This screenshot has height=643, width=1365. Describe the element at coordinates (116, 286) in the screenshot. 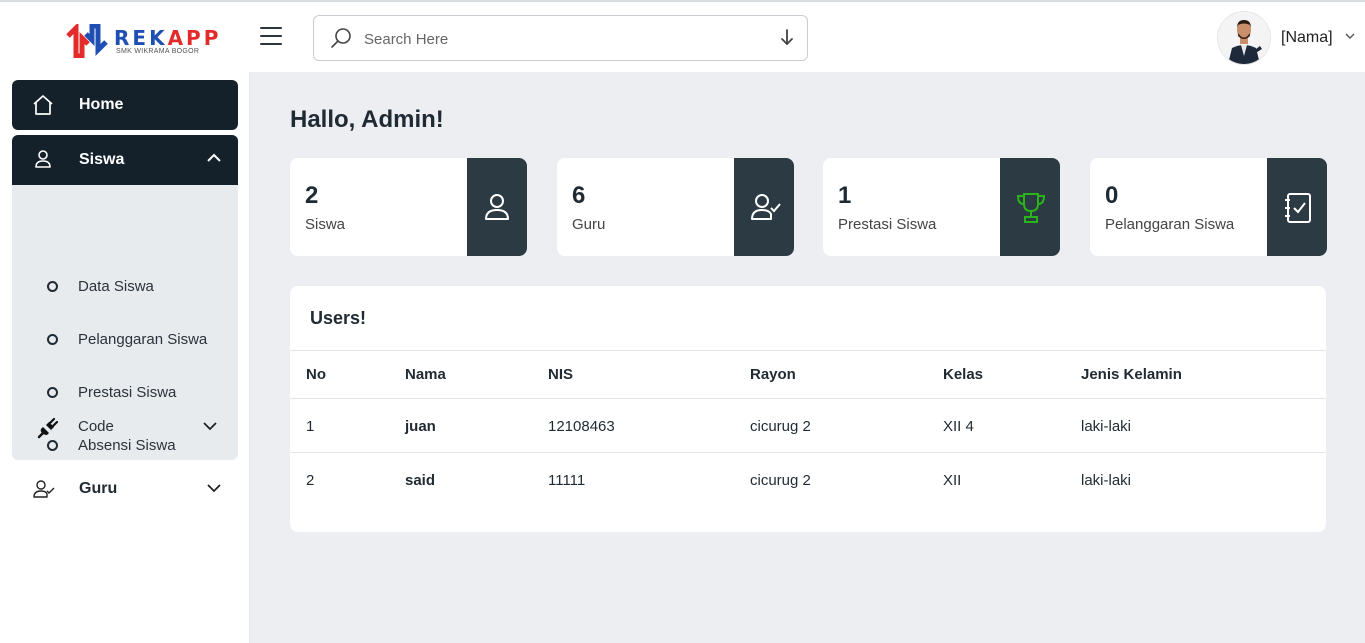

I see `sidebar-subitem-label: Data Siswa` at that location.